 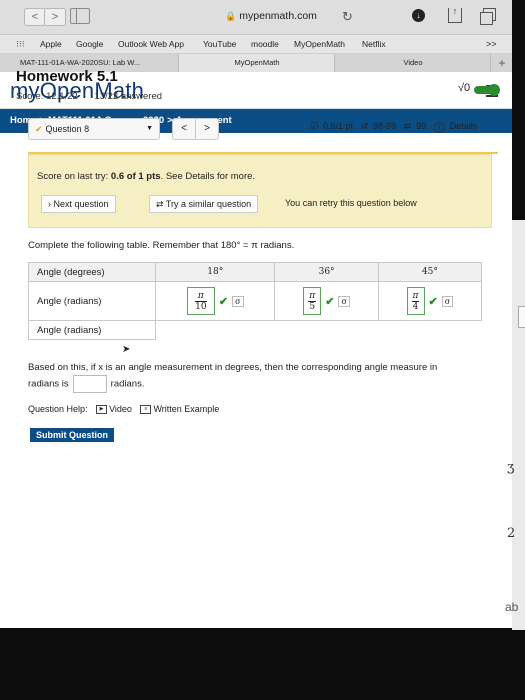 What do you see at coordinates (501, 63) in the screenshot?
I see `new-tab-button: +` at bounding box center [501, 63].